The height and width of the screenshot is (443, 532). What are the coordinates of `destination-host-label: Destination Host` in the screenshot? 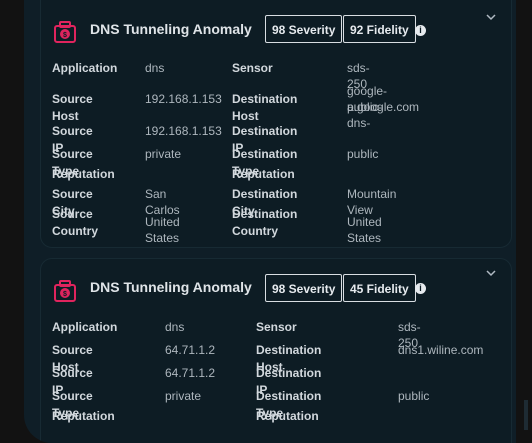 It's located at (265, 107).